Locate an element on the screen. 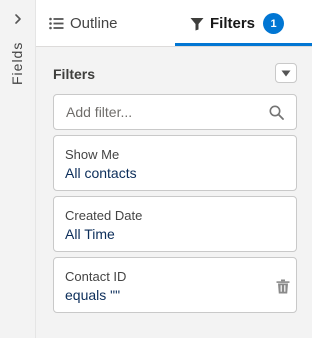 This screenshot has height=338, width=320. chevron-down-icon is located at coordinates (286, 73).